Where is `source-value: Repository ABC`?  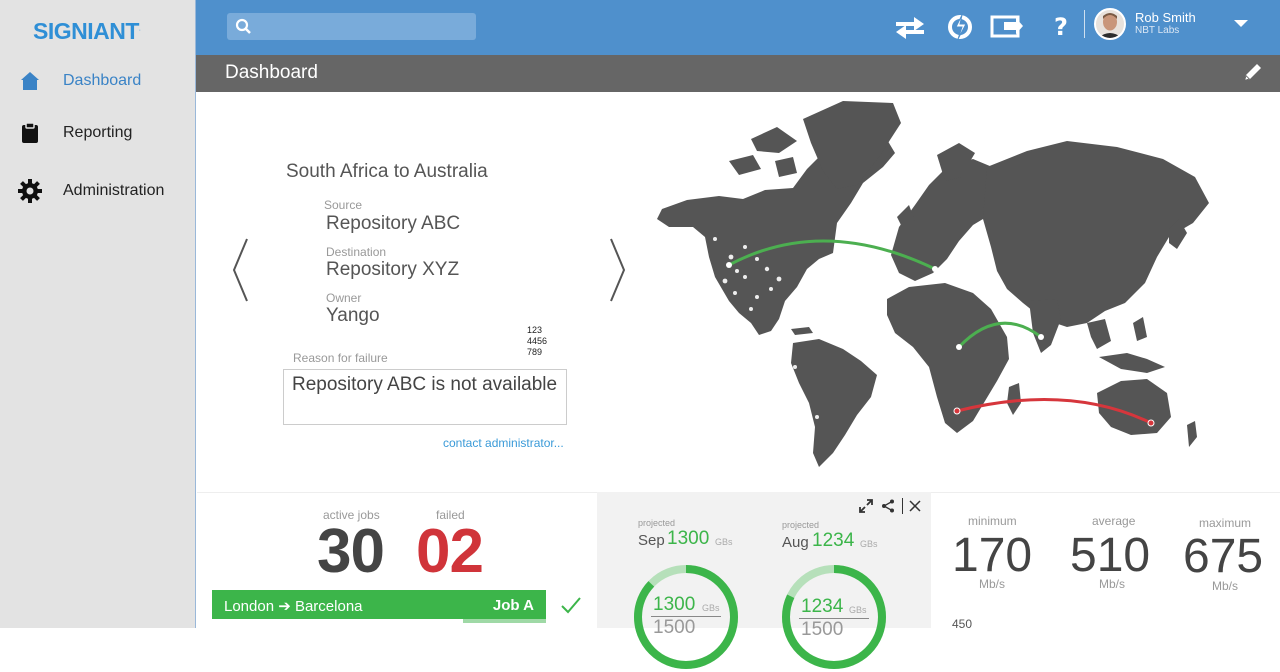 source-value: Repository ABC is located at coordinates (393, 223).